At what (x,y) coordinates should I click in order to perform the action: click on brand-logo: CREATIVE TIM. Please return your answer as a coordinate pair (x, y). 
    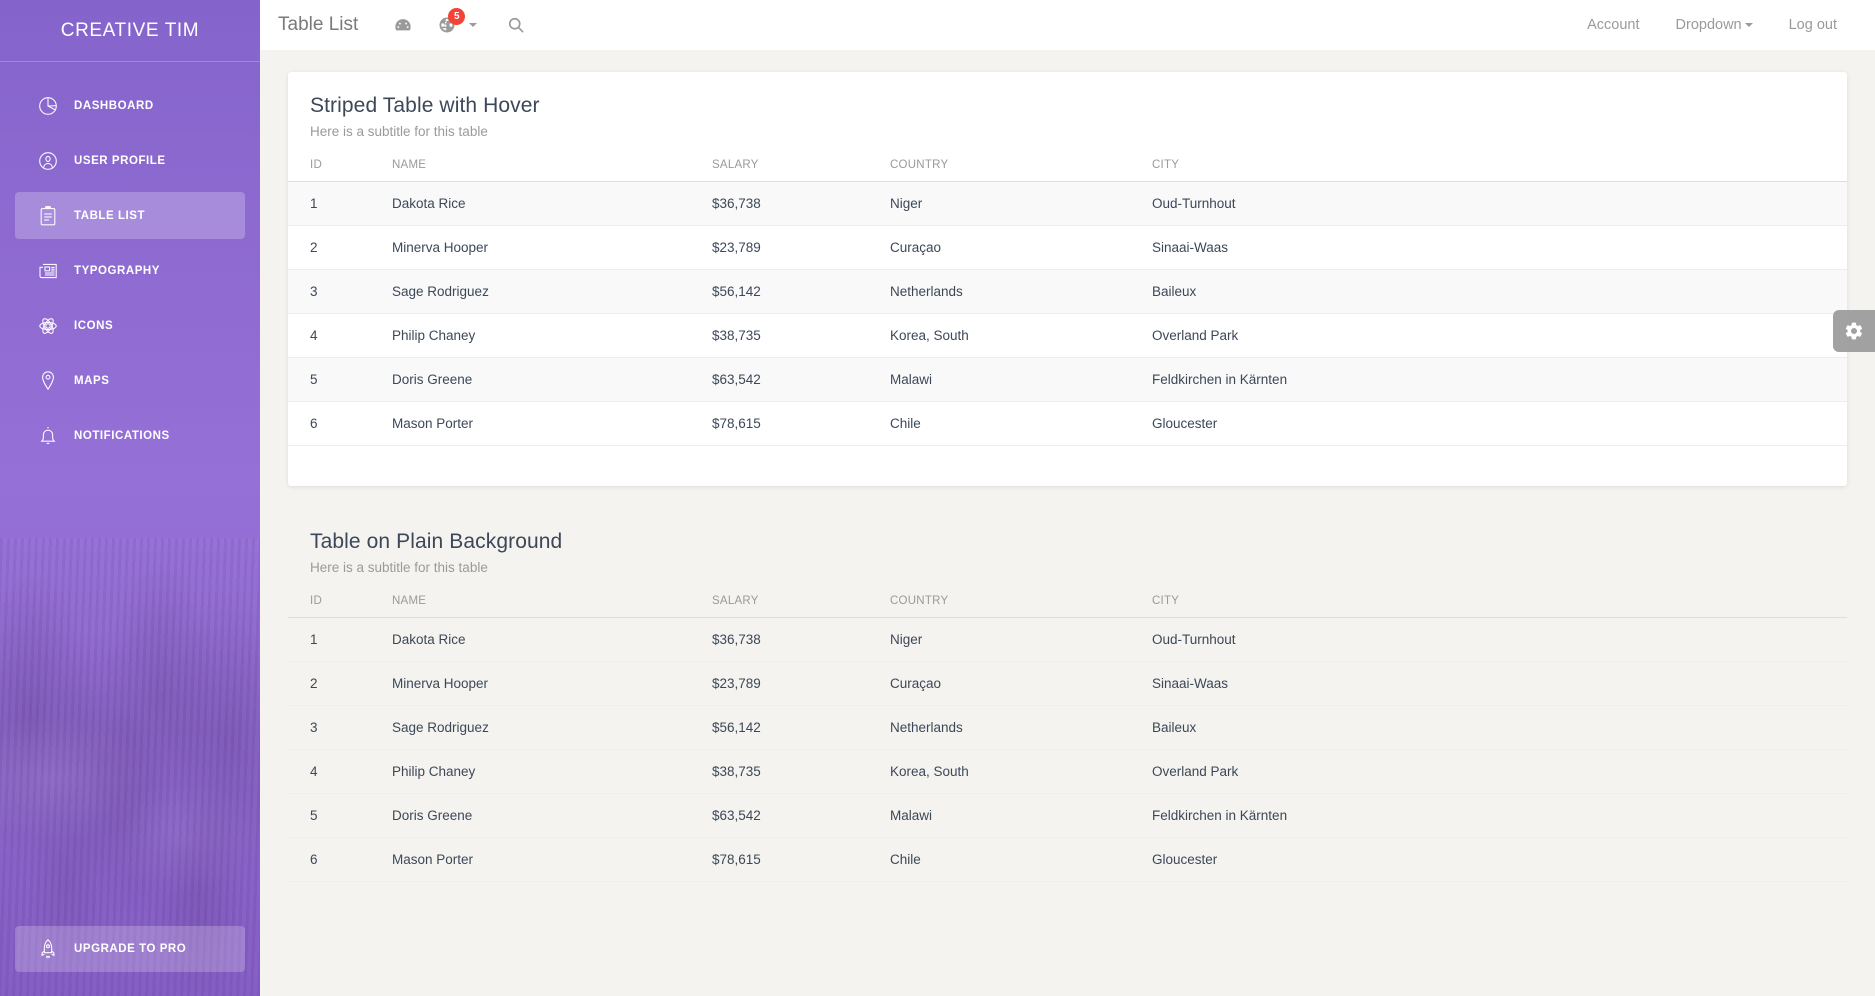
    Looking at the image, I should click on (130, 31).